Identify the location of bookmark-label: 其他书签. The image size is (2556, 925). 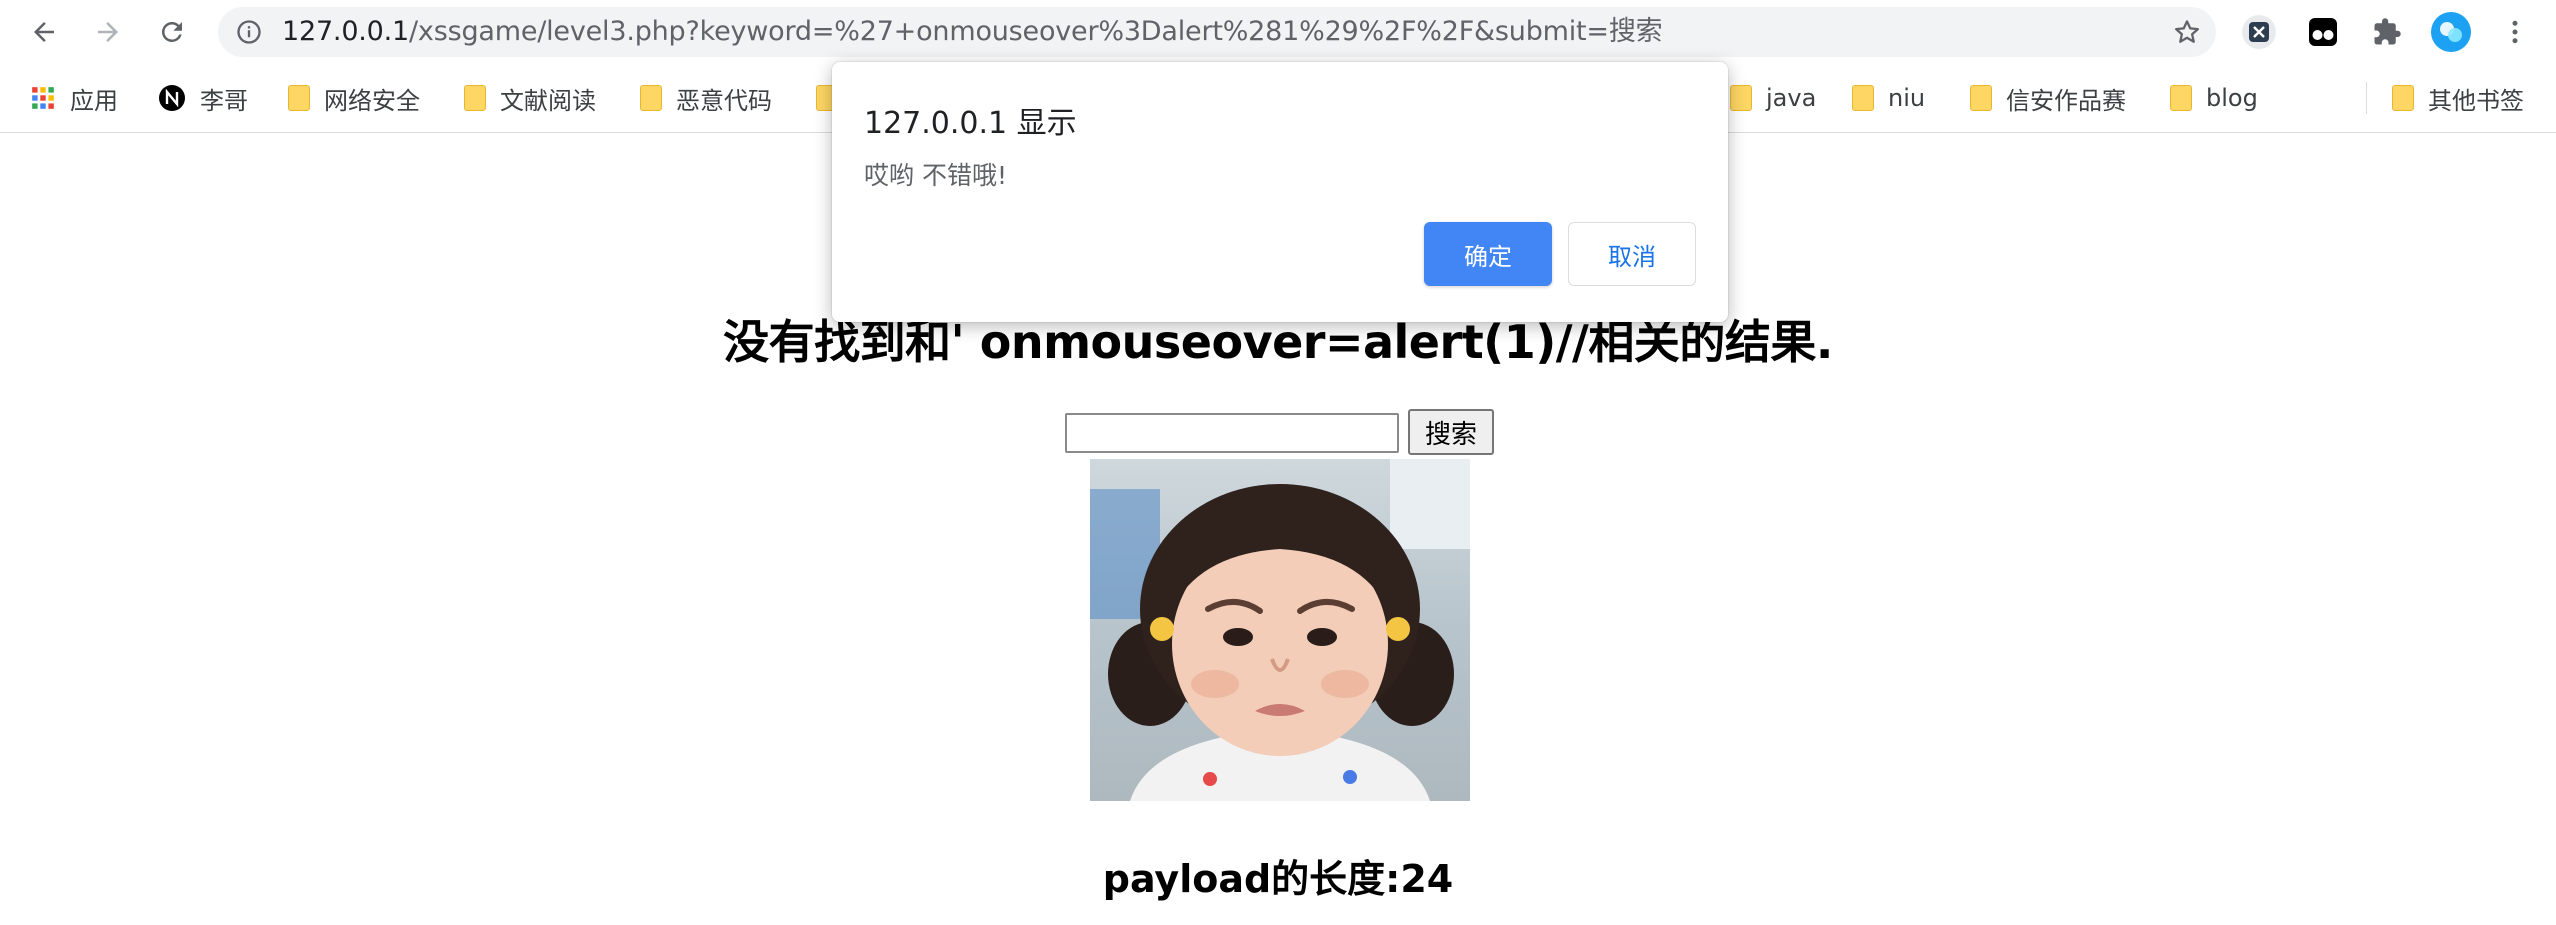
(2476, 100).